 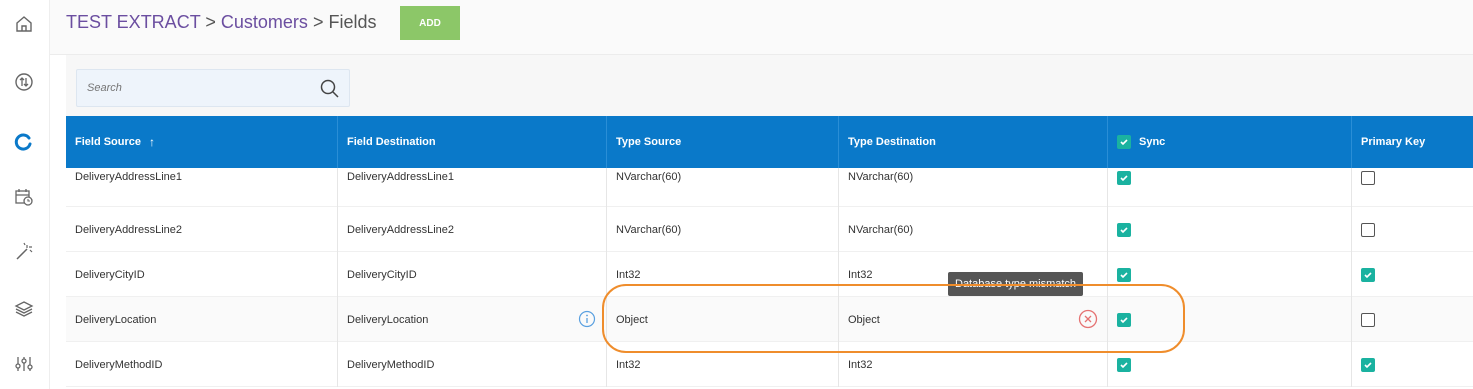 What do you see at coordinates (722, 142) in the screenshot?
I see `column-header-type-source: Type Source` at bounding box center [722, 142].